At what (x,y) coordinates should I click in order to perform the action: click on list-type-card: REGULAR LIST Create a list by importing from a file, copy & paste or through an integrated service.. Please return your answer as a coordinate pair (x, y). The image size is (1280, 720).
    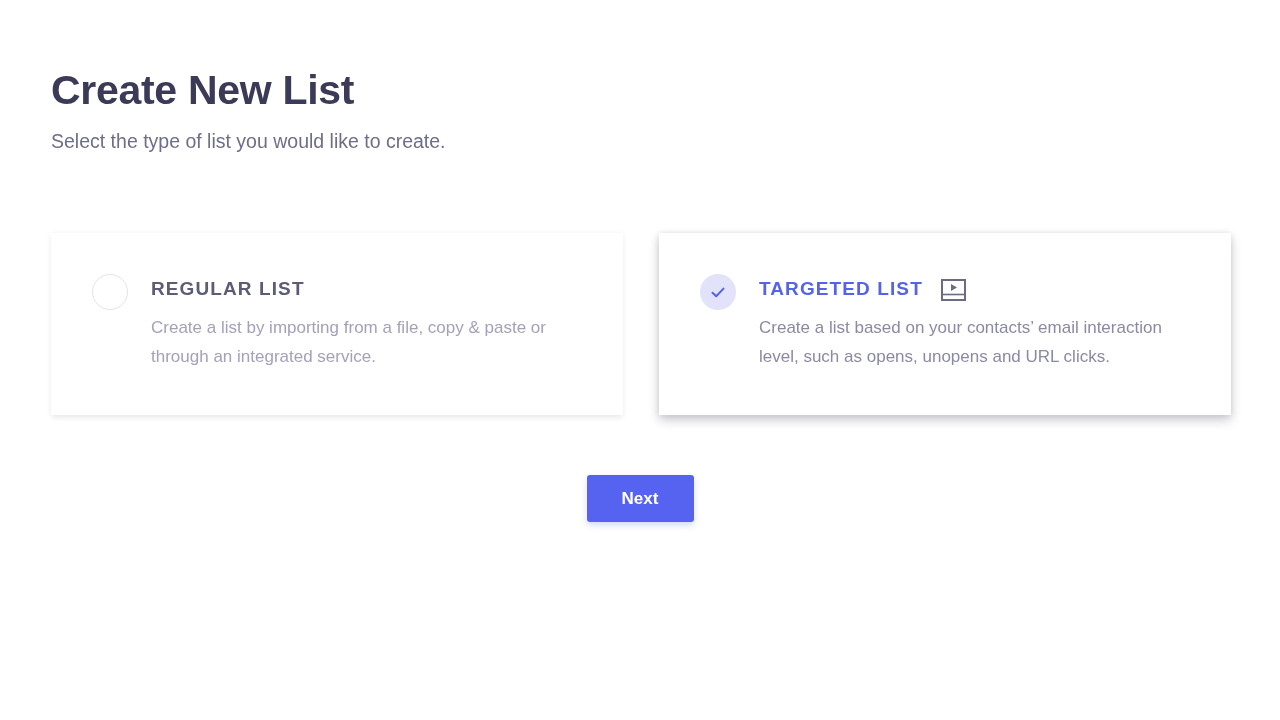
    Looking at the image, I should click on (337, 324).